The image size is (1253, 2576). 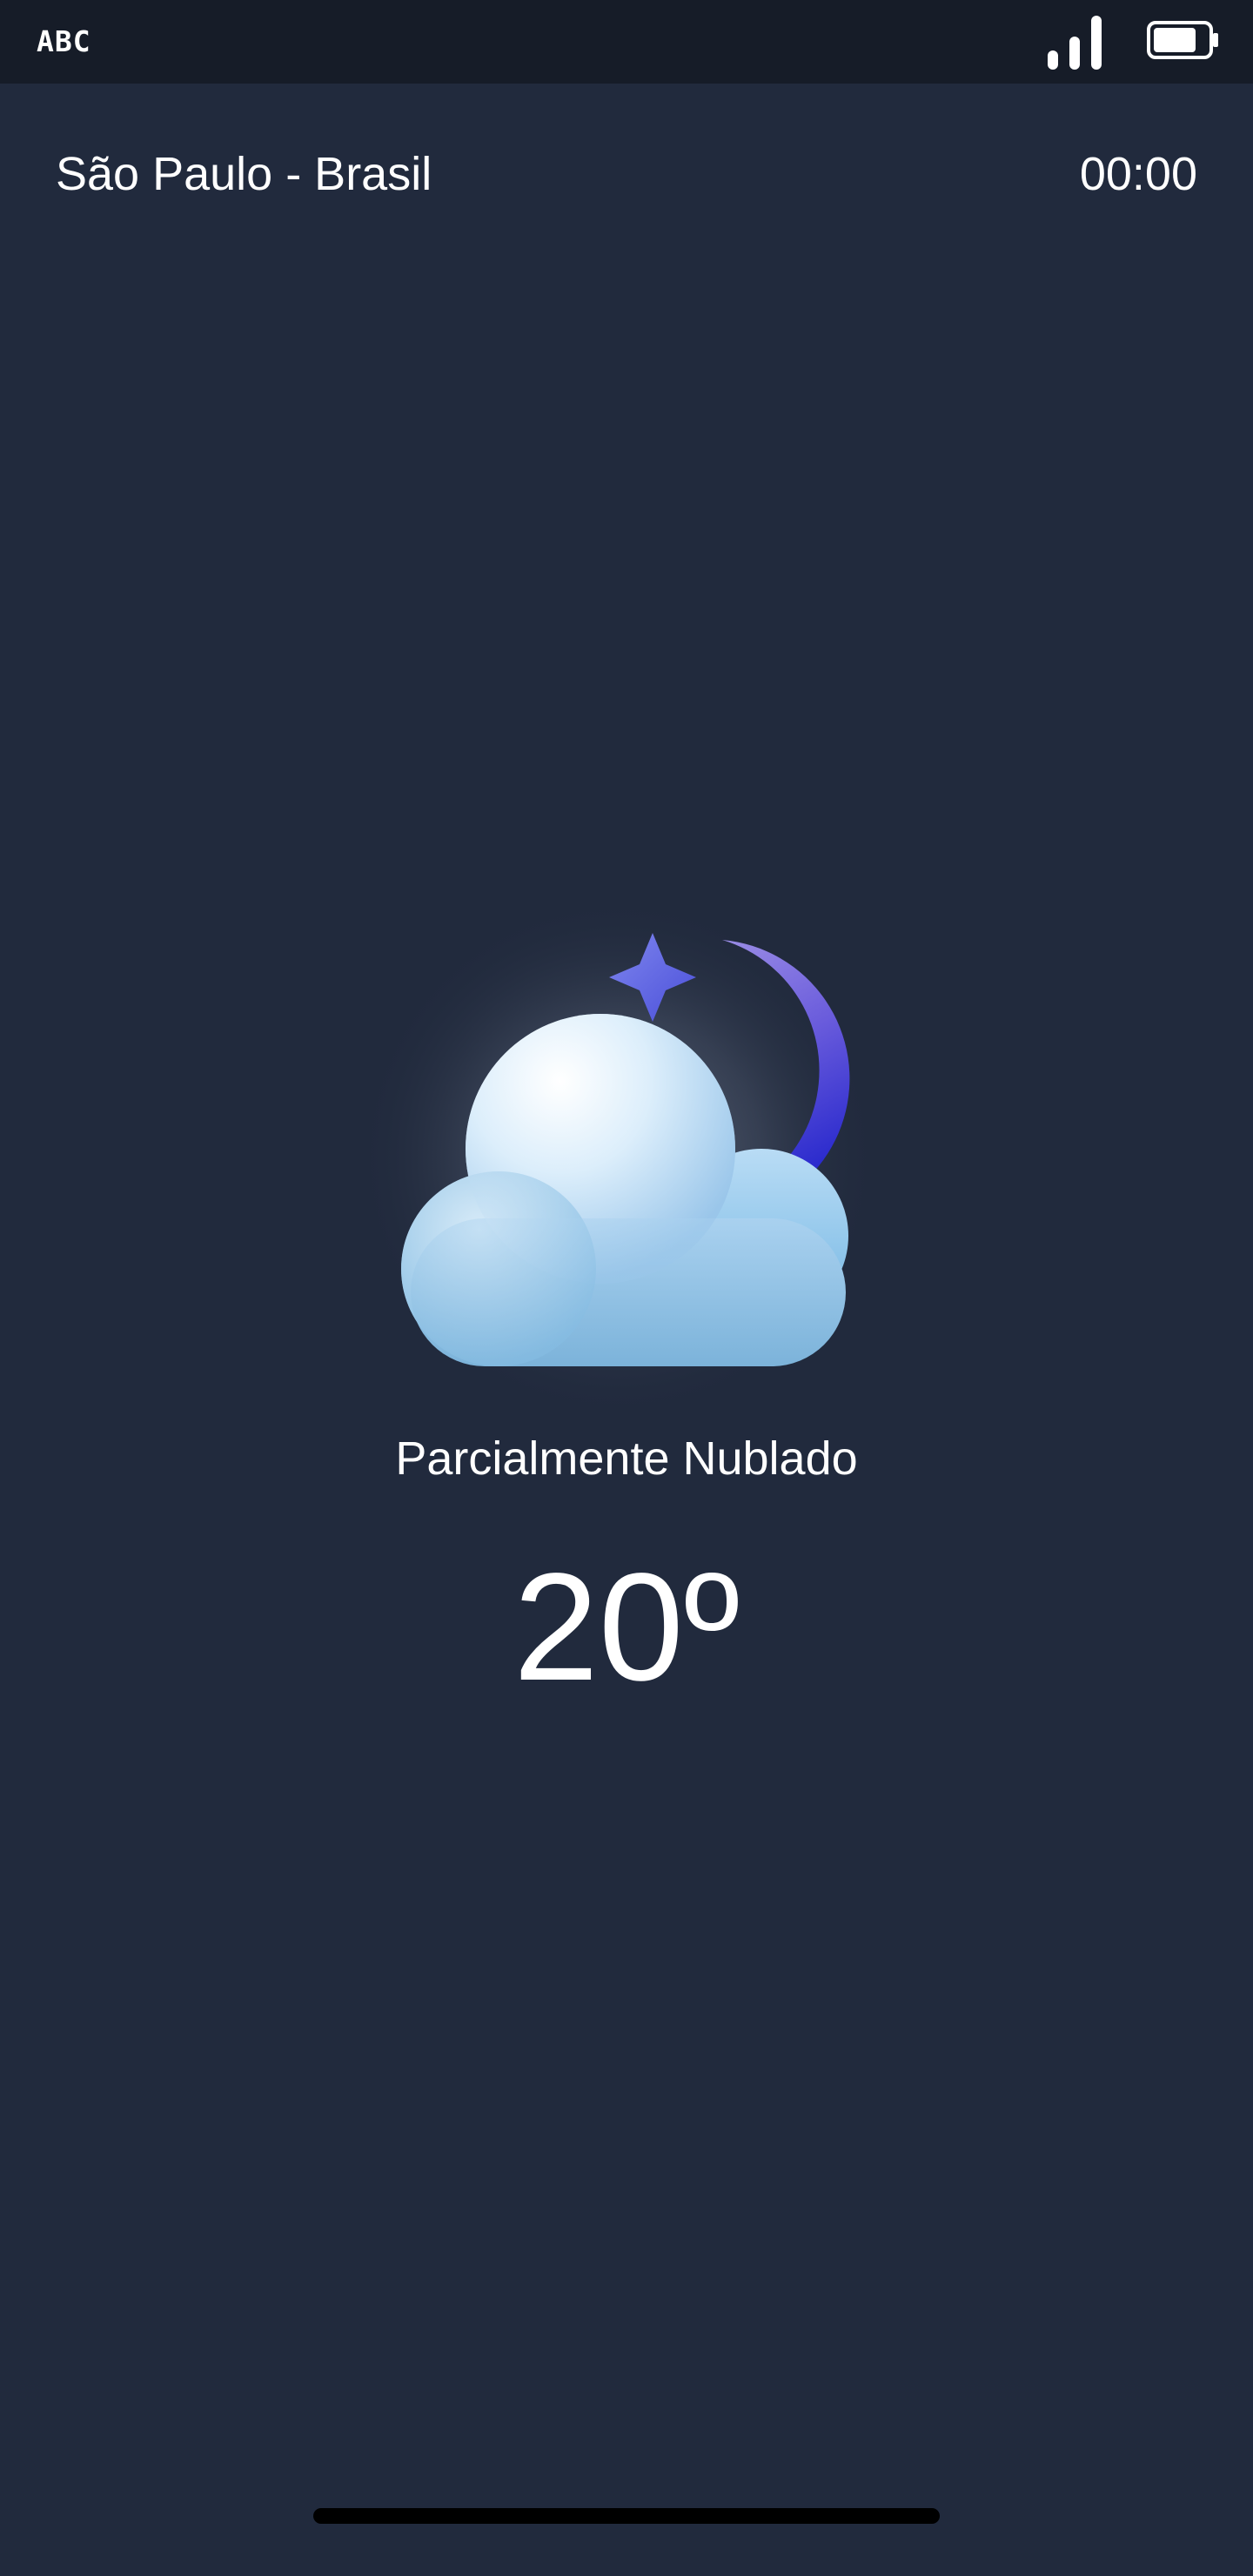 What do you see at coordinates (626, 2516) in the screenshot?
I see `home-indicator` at bounding box center [626, 2516].